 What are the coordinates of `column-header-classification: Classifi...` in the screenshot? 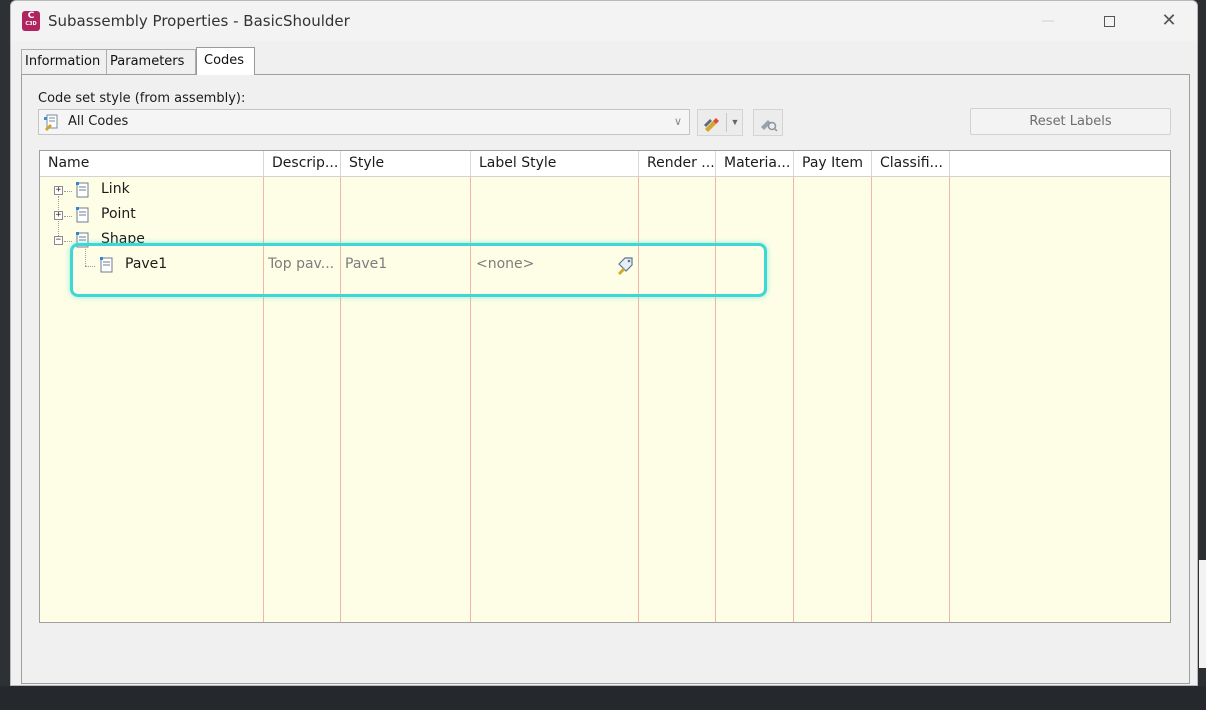 It's located at (911, 163).